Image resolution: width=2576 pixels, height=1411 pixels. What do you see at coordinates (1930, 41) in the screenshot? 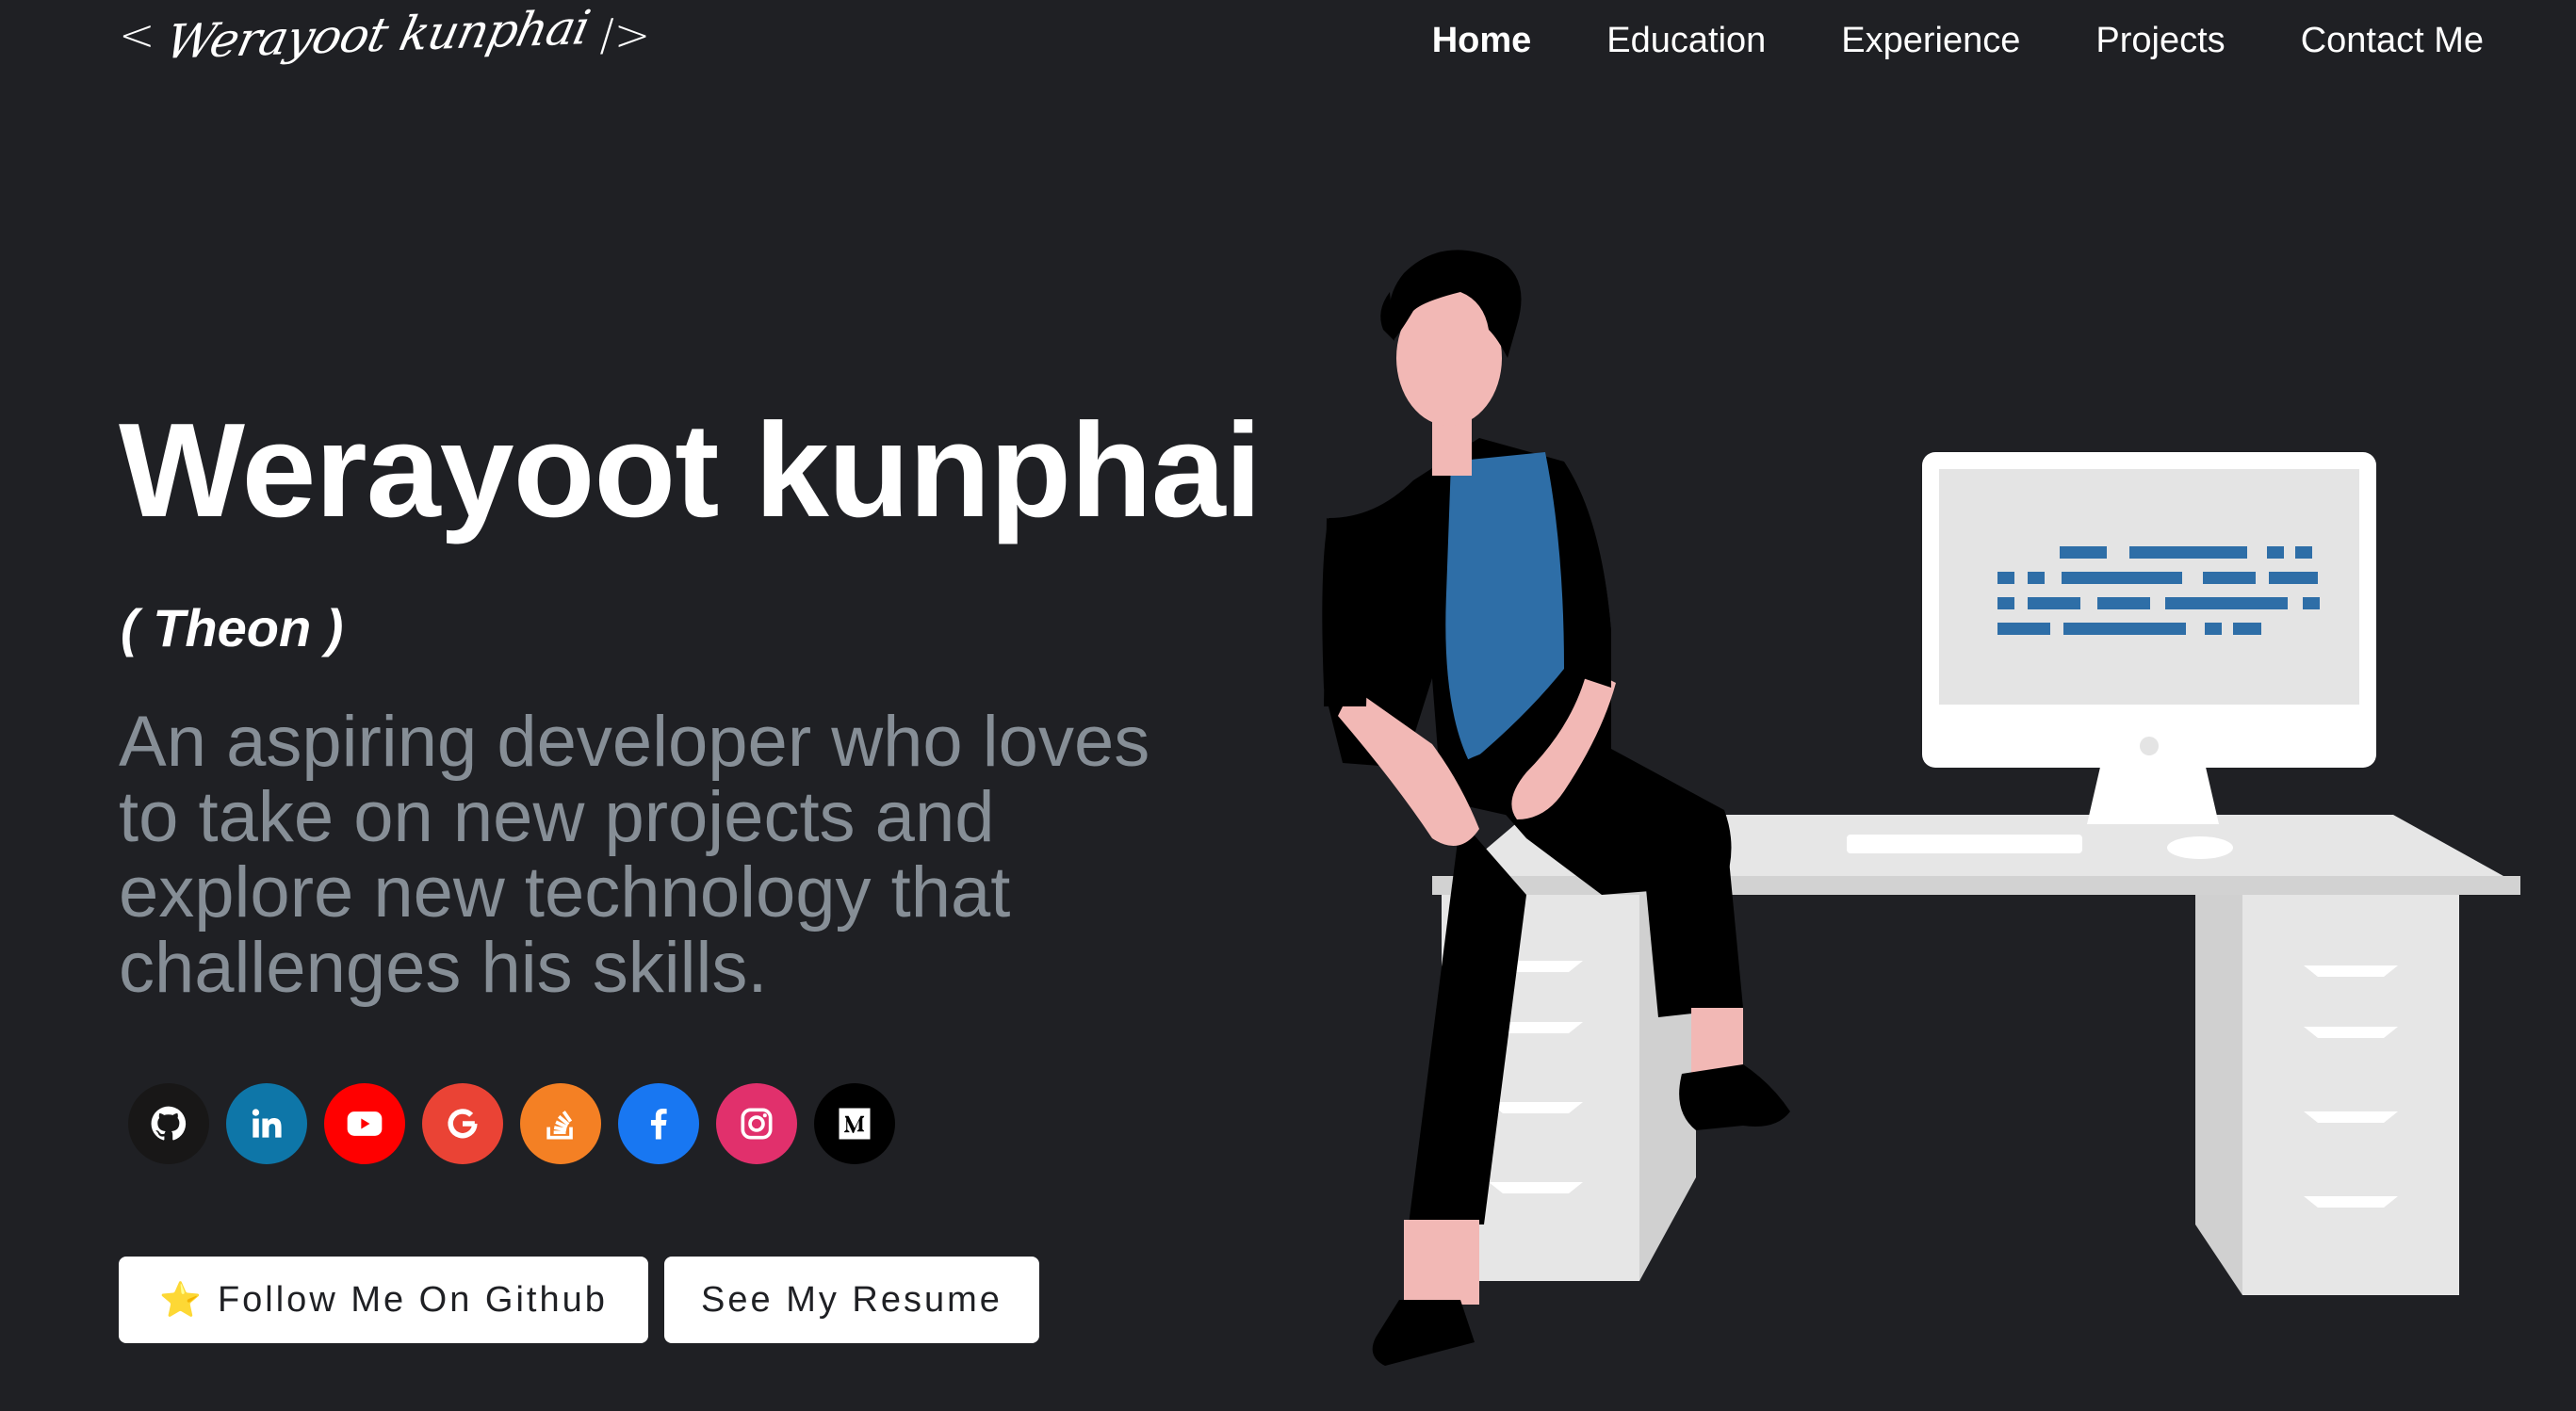
I see `nav-experience: Experience` at bounding box center [1930, 41].